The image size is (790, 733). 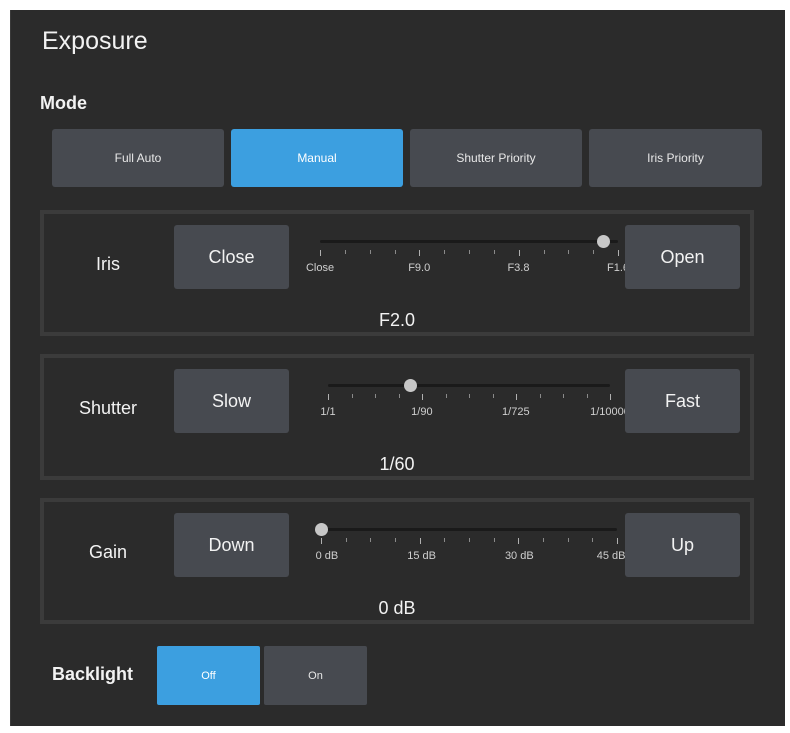 What do you see at coordinates (604, 241) in the screenshot?
I see `iris-slider-thumb` at bounding box center [604, 241].